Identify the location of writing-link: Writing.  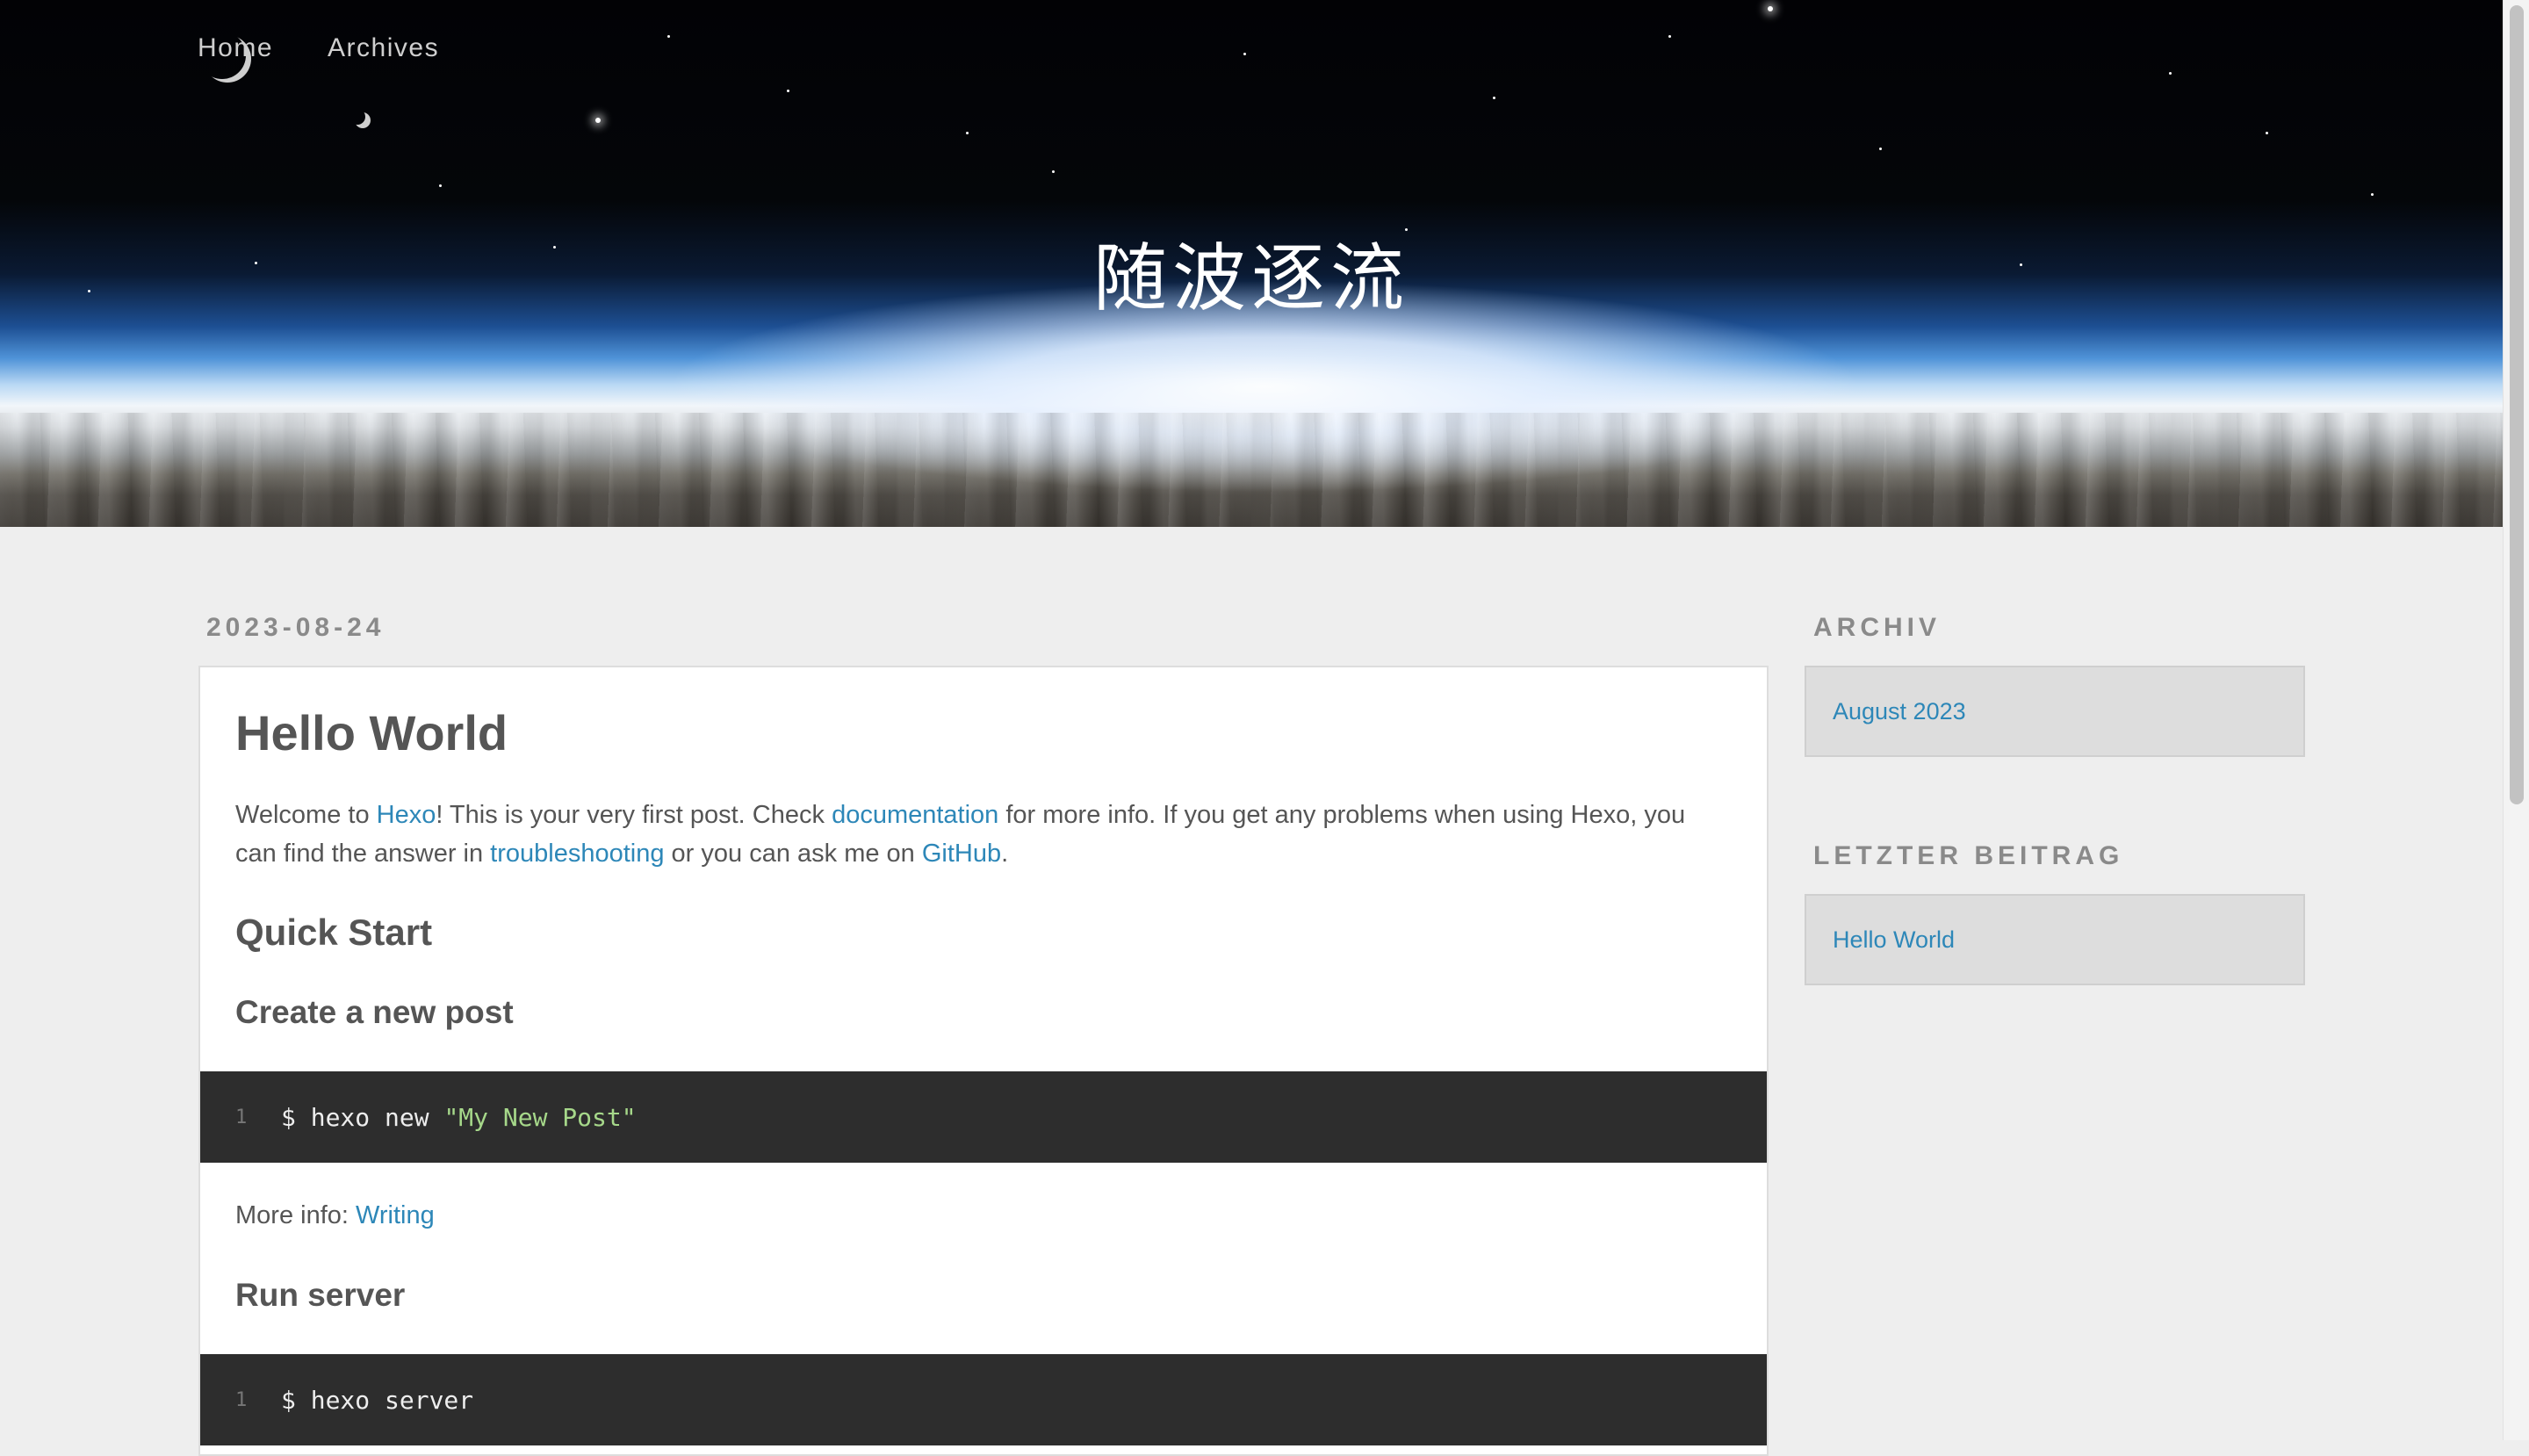
(396, 1215).